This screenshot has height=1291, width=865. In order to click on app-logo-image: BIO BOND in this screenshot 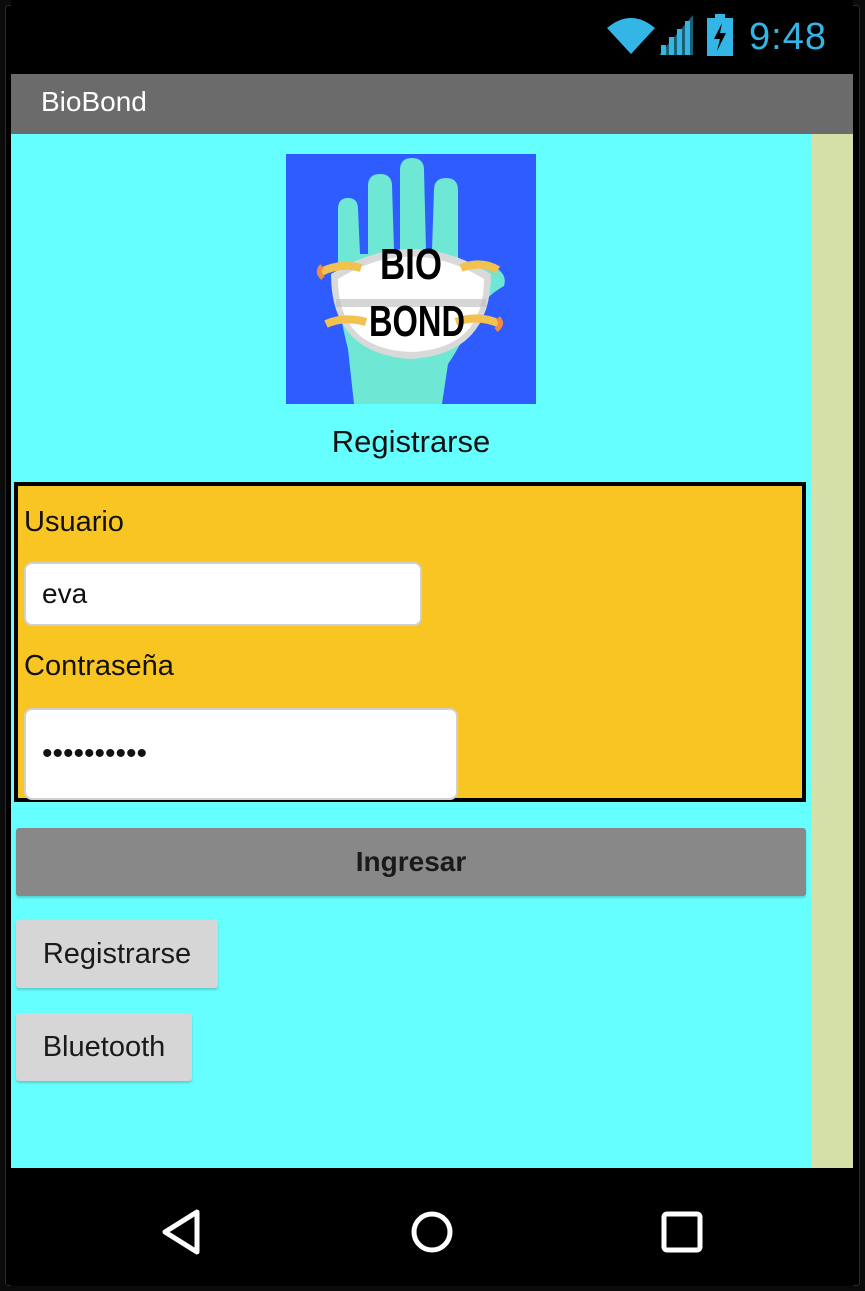, I will do `click(411, 279)`.